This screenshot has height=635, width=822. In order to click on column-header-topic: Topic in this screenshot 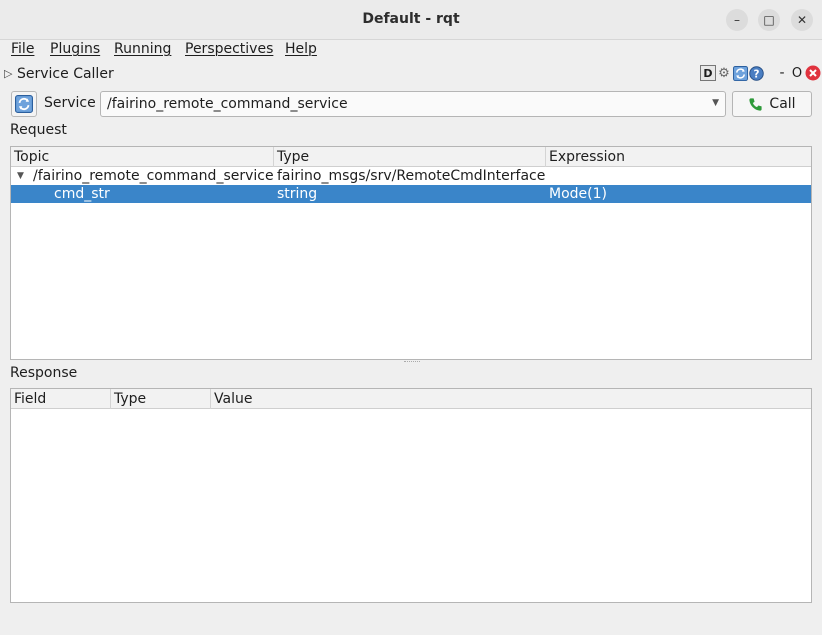, I will do `click(142, 157)`.